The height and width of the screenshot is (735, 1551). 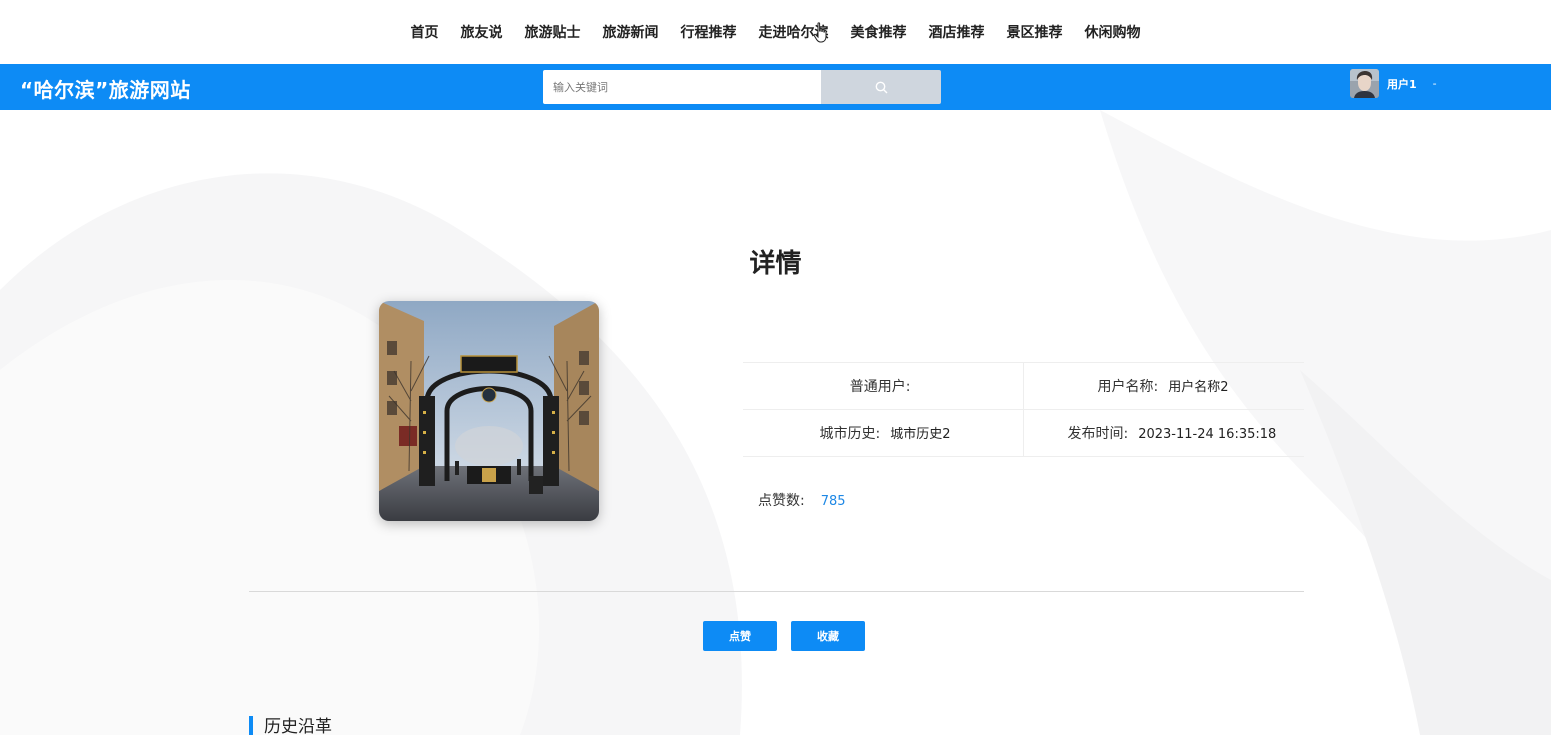 What do you see at coordinates (920, 434) in the screenshot?
I see `city-history-value: 城市历史2` at bounding box center [920, 434].